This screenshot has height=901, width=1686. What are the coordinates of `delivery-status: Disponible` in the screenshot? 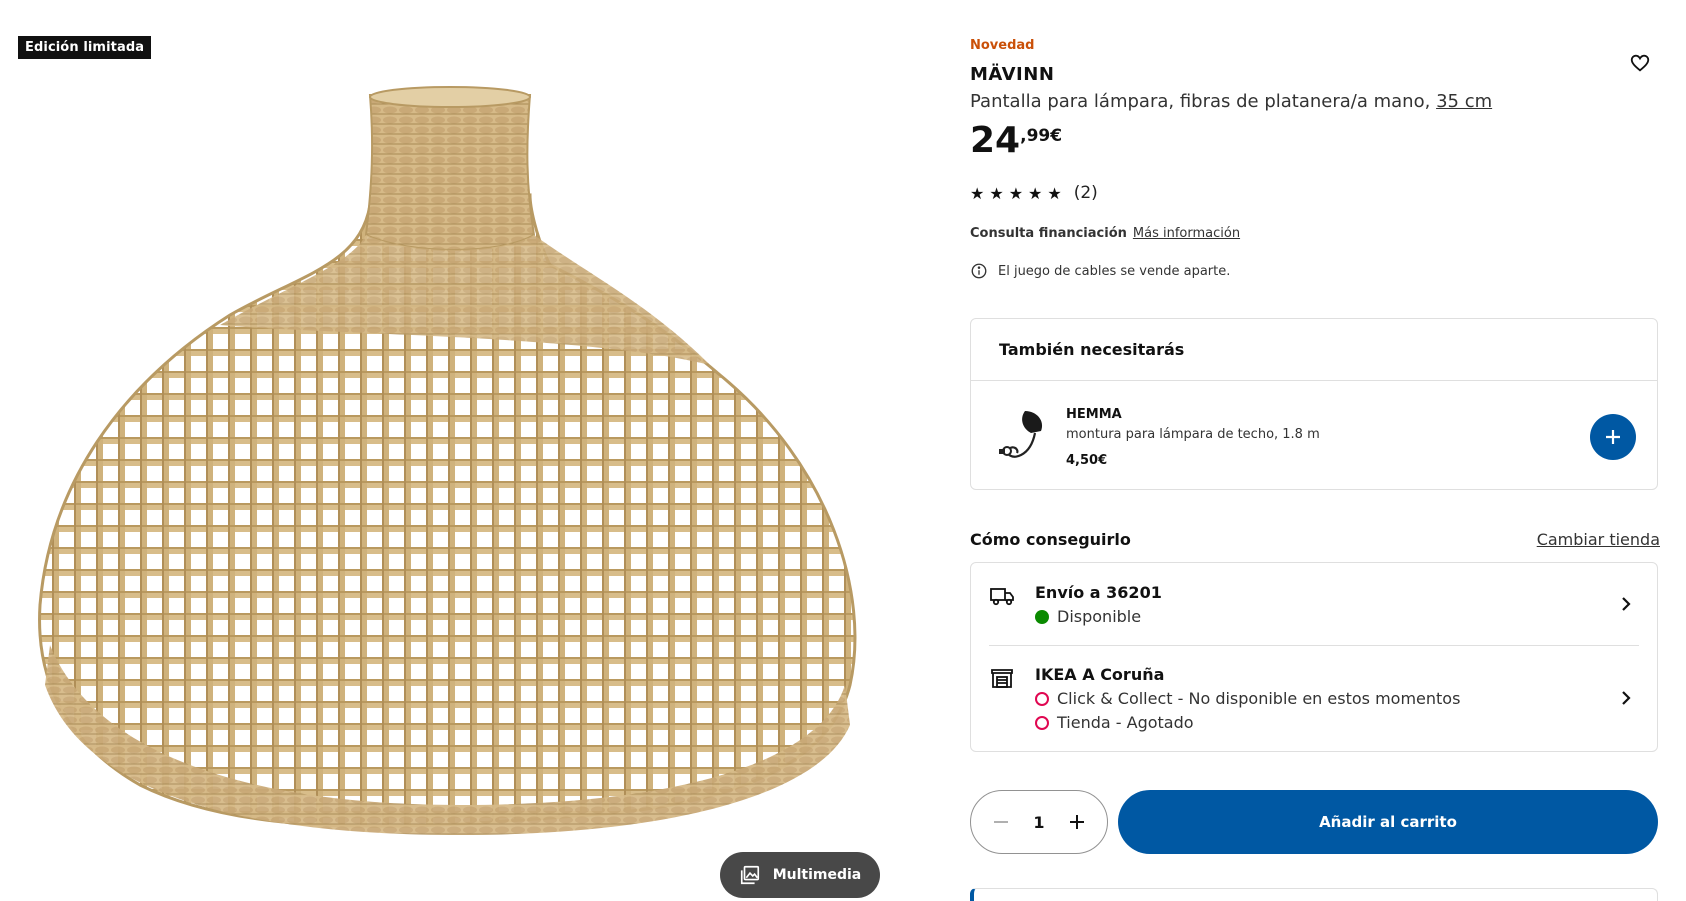 It's located at (1088, 616).